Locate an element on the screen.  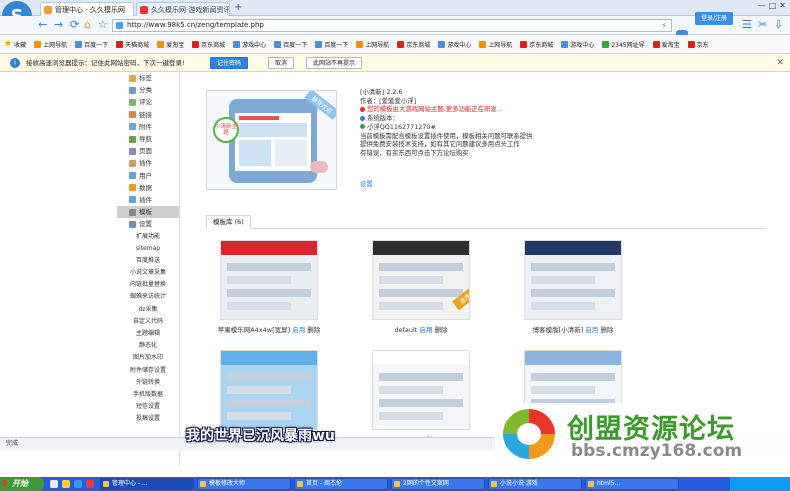
tab-label: 久久模乐网-游戏新闻资讯 is located at coordinates (190, 10).